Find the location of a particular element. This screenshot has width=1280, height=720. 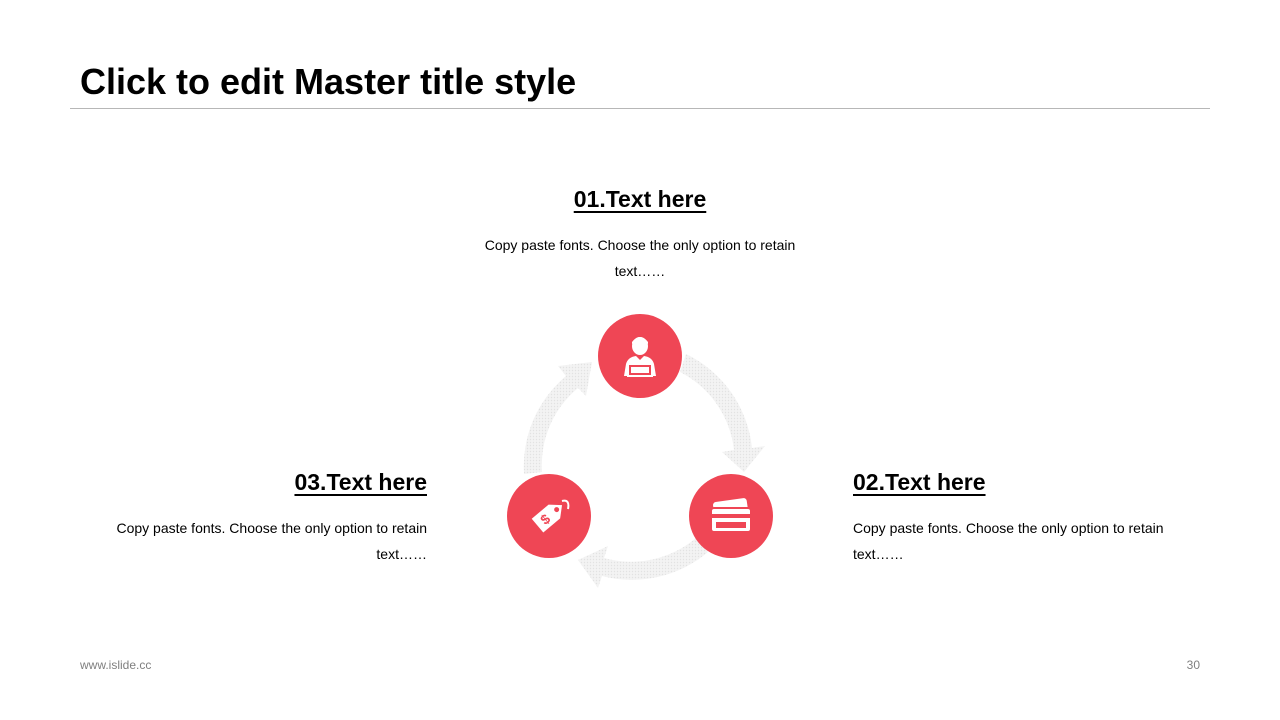

item-3-heading: 03.Text here is located at coordinates (327, 482).